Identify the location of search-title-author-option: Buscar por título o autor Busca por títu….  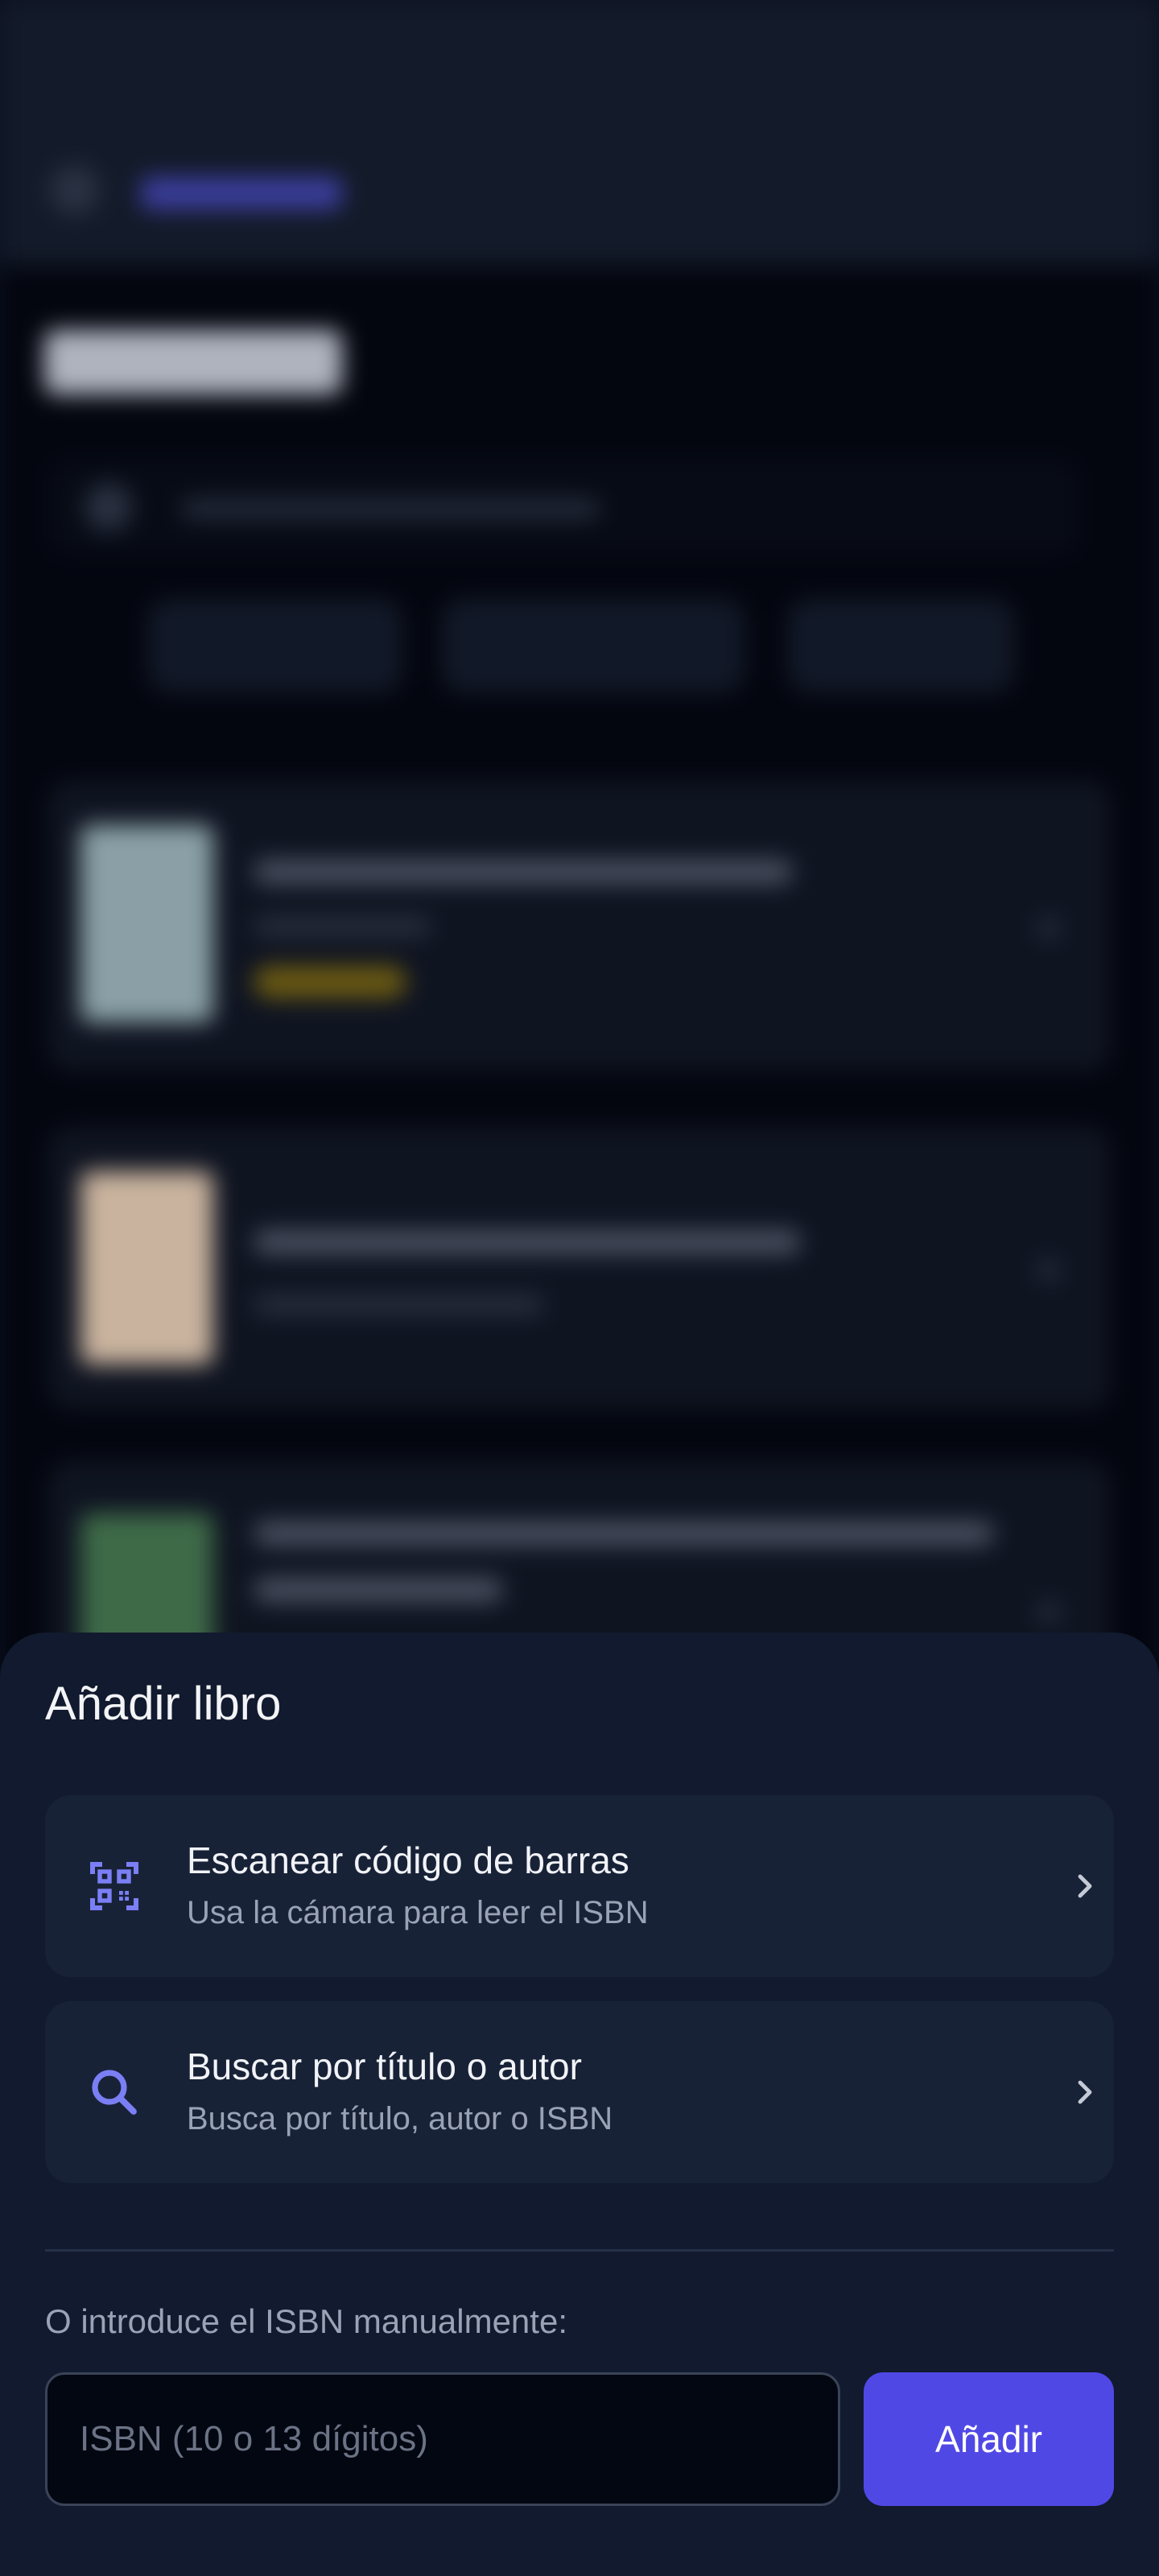
(579, 2092).